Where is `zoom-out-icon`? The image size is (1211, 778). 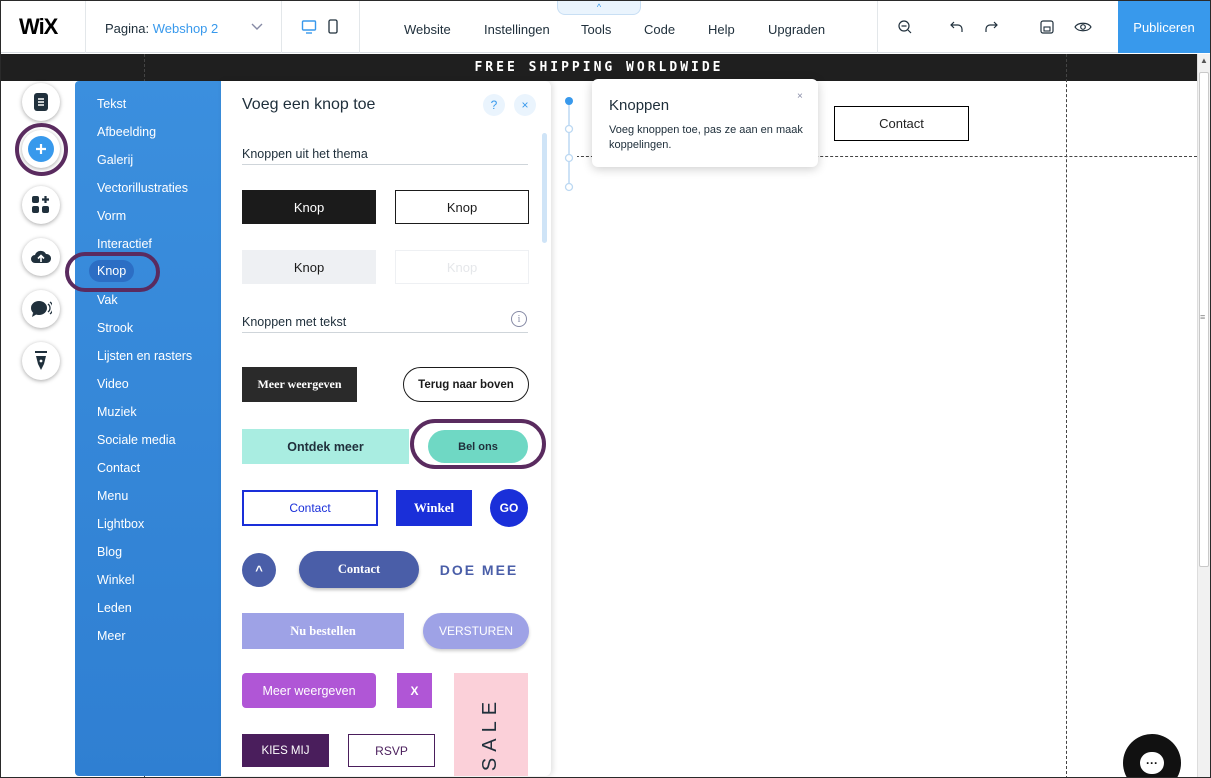 zoom-out-icon is located at coordinates (905, 27).